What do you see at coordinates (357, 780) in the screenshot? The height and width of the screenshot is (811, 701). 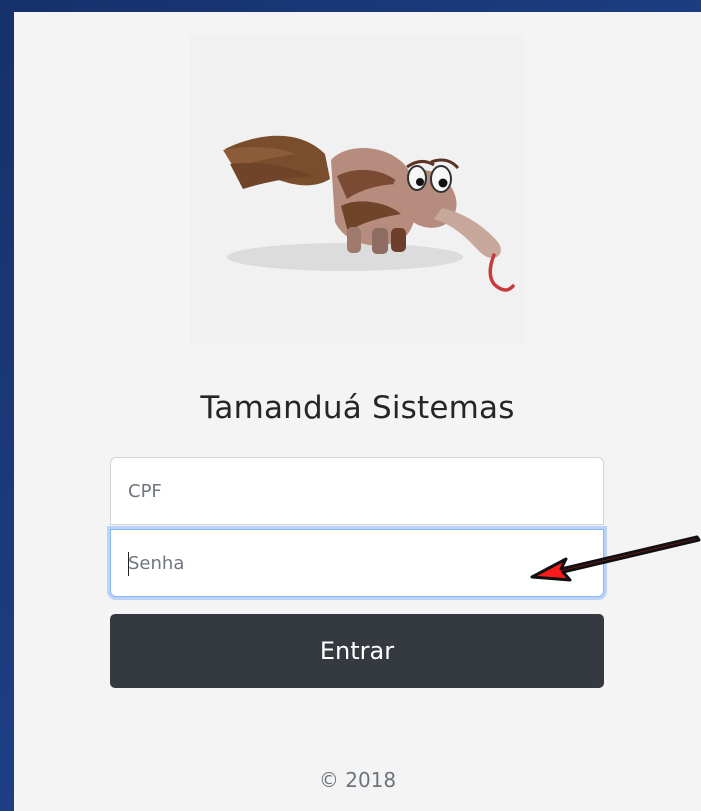 I see `copyright-text: © 2018` at bounding box center [357, 780].